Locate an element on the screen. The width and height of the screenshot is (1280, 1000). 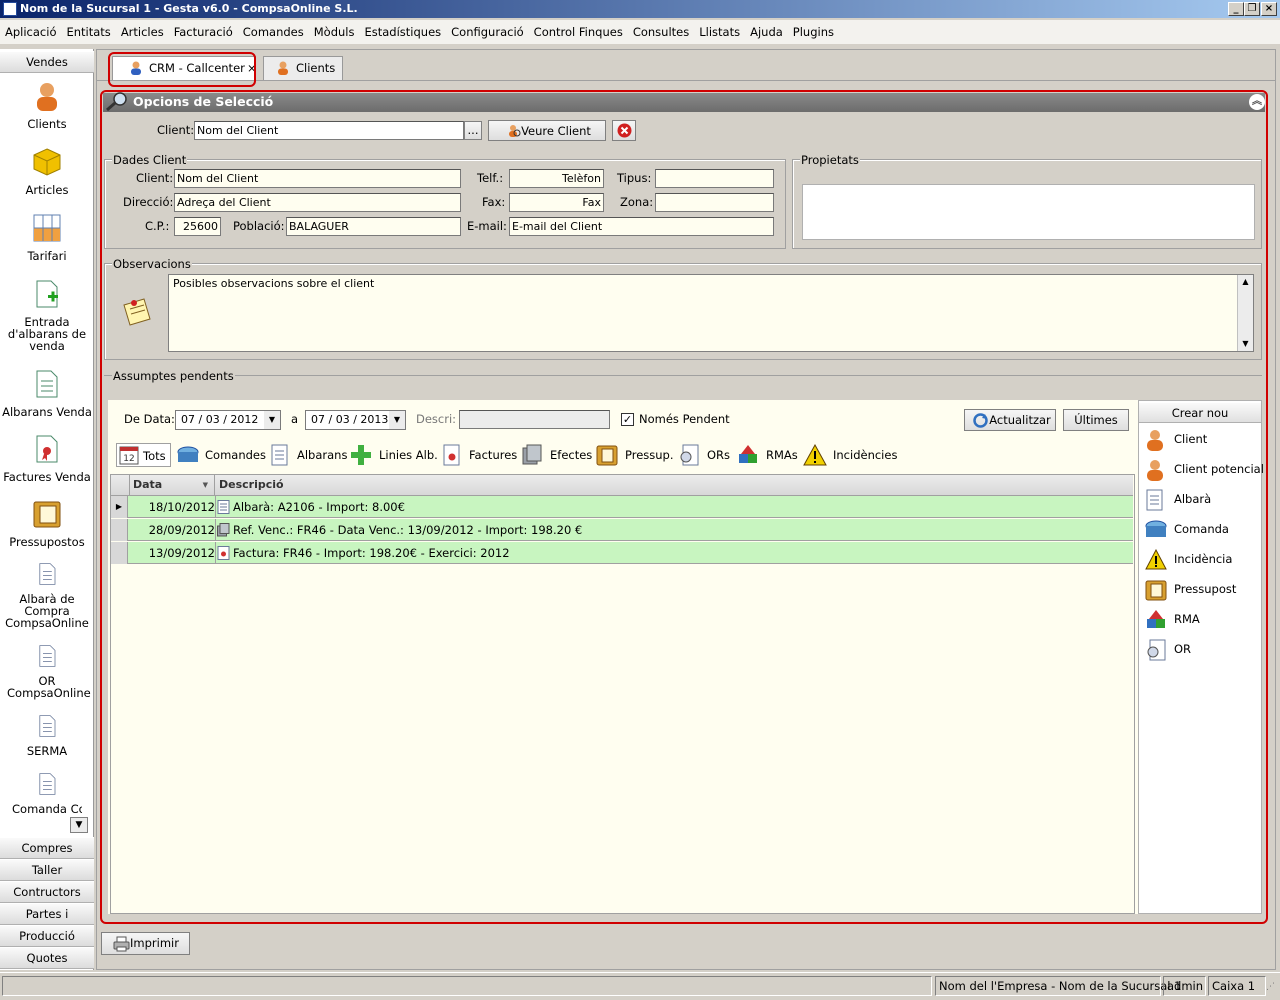
row-selector-icon: ▶ is located at coordinates (119, 507).